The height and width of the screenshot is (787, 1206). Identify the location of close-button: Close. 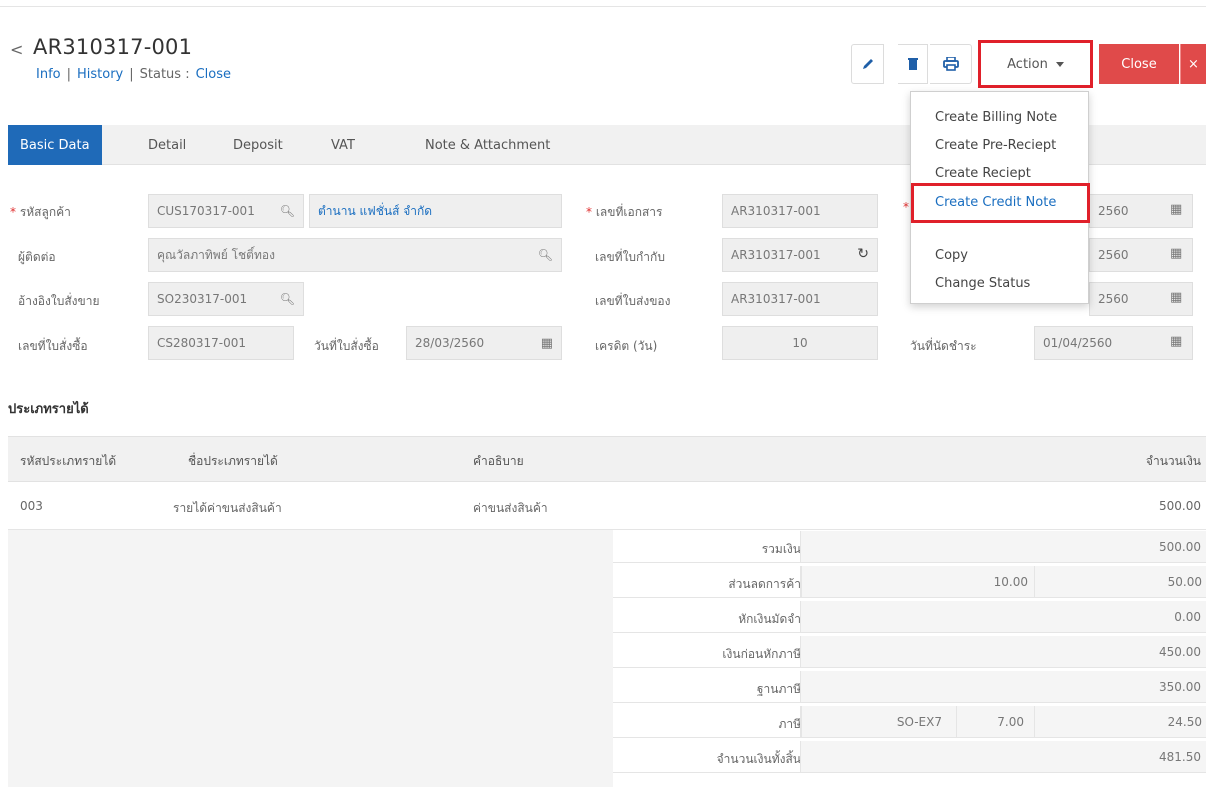
(1139, 64).